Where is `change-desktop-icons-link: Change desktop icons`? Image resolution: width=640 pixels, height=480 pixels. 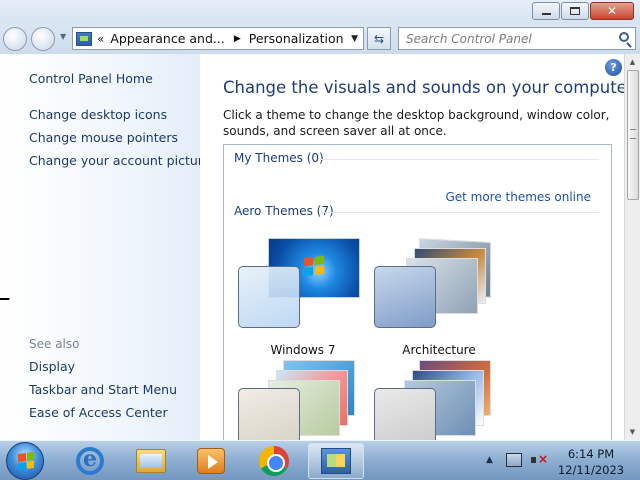
change-desktop-icons-link: Change desktop icons is located at coordinates (98, 114).